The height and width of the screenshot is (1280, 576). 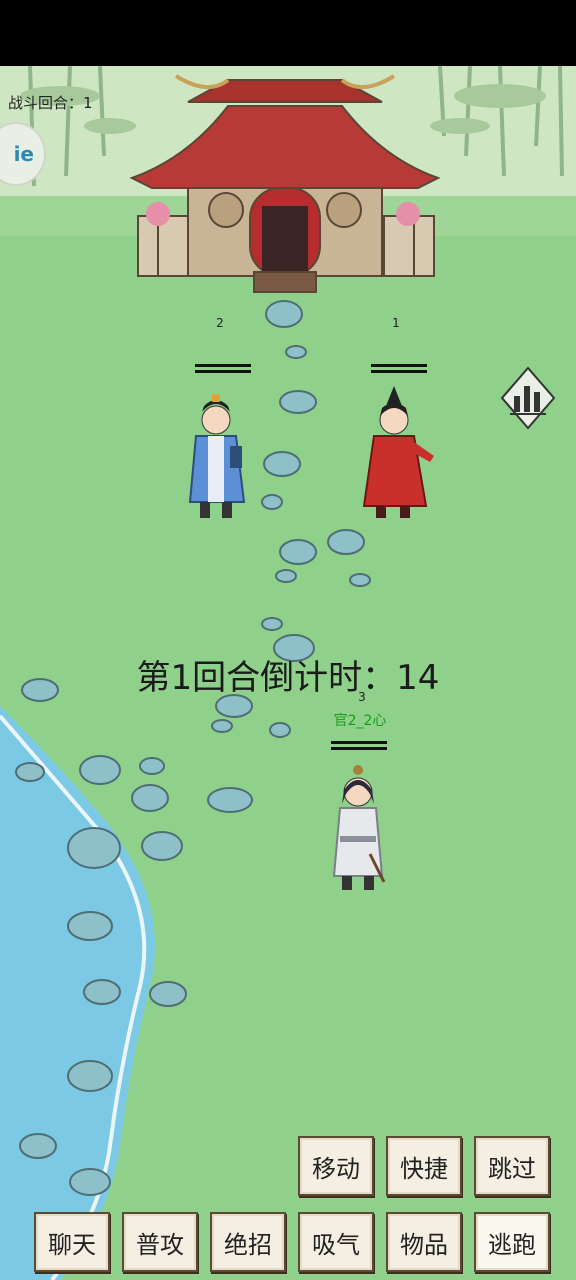 What do you see at coordinates (398, 452) in the screenshot?
I see `red-robed-character` at bounding box center [398, 452].